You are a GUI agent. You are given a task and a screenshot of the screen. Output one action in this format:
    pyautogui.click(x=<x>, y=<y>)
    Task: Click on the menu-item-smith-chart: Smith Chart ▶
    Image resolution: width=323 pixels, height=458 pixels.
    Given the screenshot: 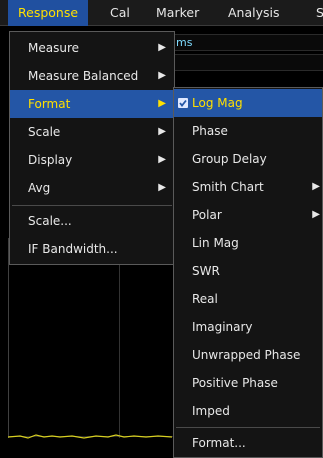 What is the action you would take?
    pyautogui.click(x=248, y=187)
    